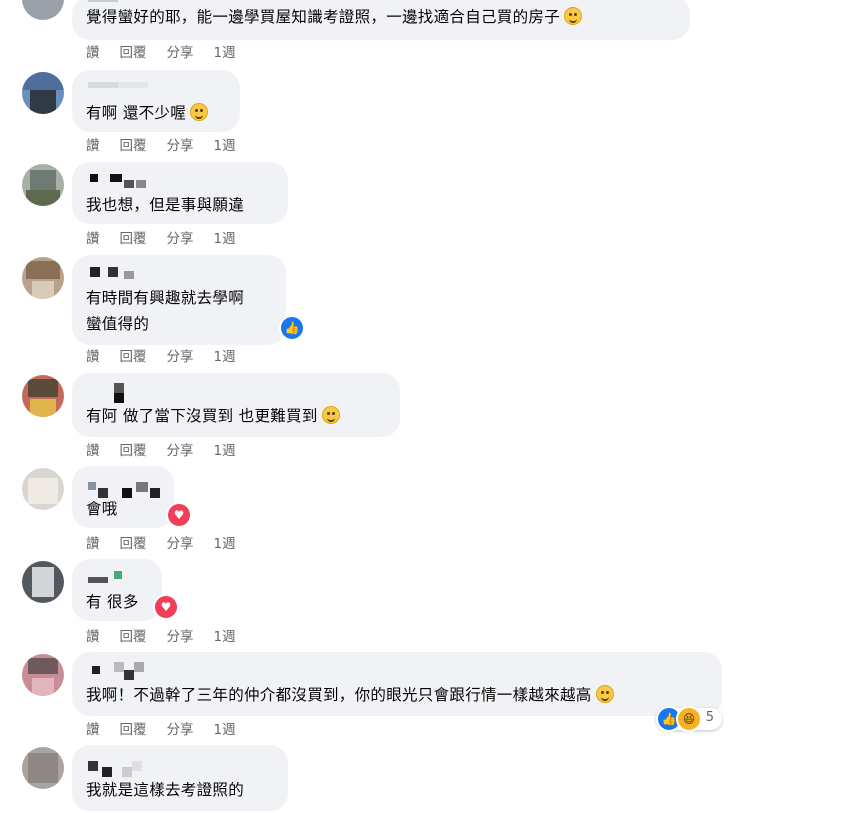 The height and width of the screenshot is (813, 847). What do you see at coordinates (397, 684) in the screenshot?
I see `comment-bubble: 我啊！不過幹了三年的仲介都沒買到，你的眼光只會跟行情一樣越來越高` at bounding box center [397, 684].